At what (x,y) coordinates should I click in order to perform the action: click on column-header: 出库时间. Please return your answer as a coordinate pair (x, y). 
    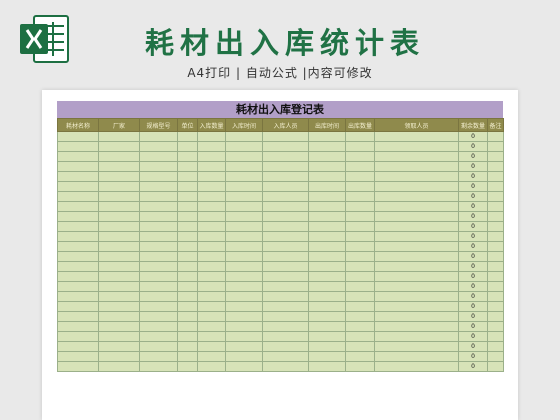
    Looking at the image, I should click on (327, 125).